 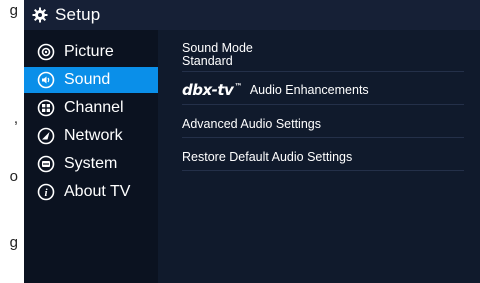 What do you see at coordinates (13, 176) in the screenshot?
I see `background-fragment: o` at bounding box center [13, 176].